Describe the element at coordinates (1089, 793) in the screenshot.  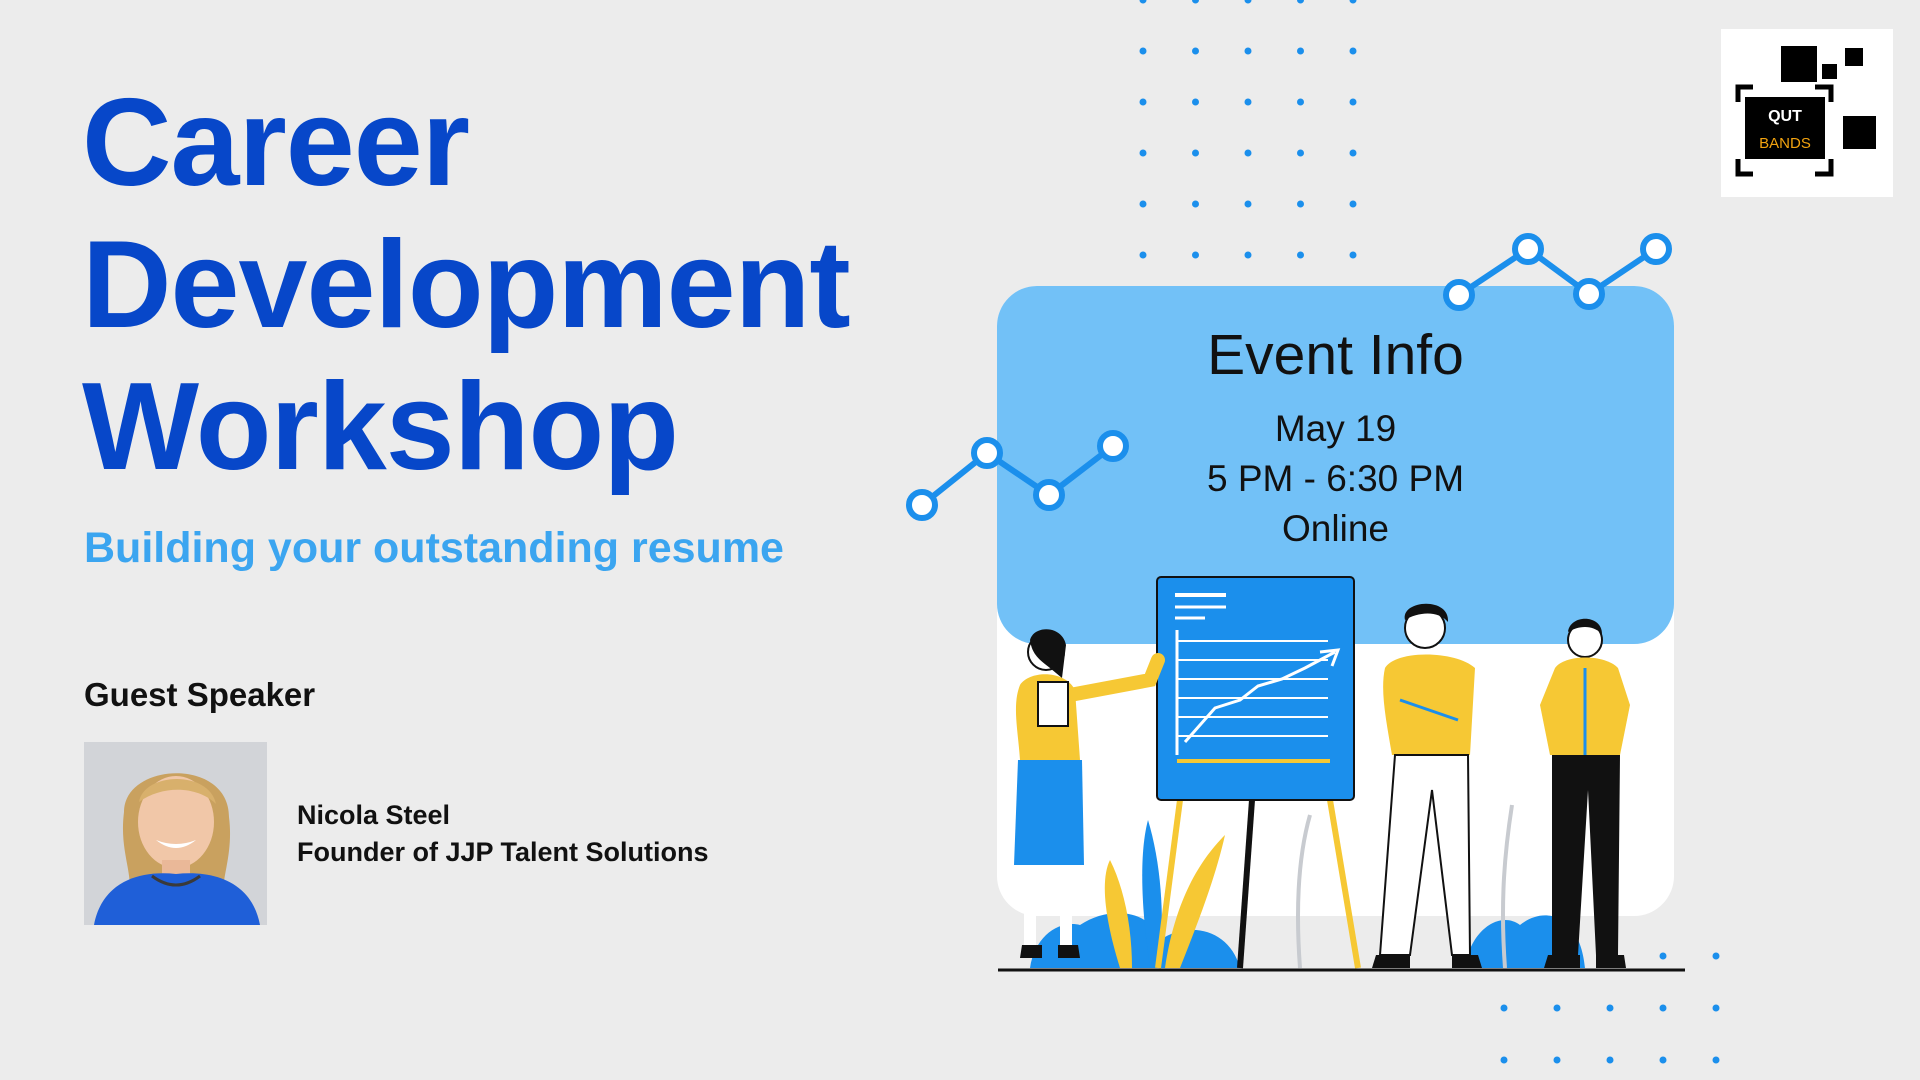
I see `woman-presenter` at that location.